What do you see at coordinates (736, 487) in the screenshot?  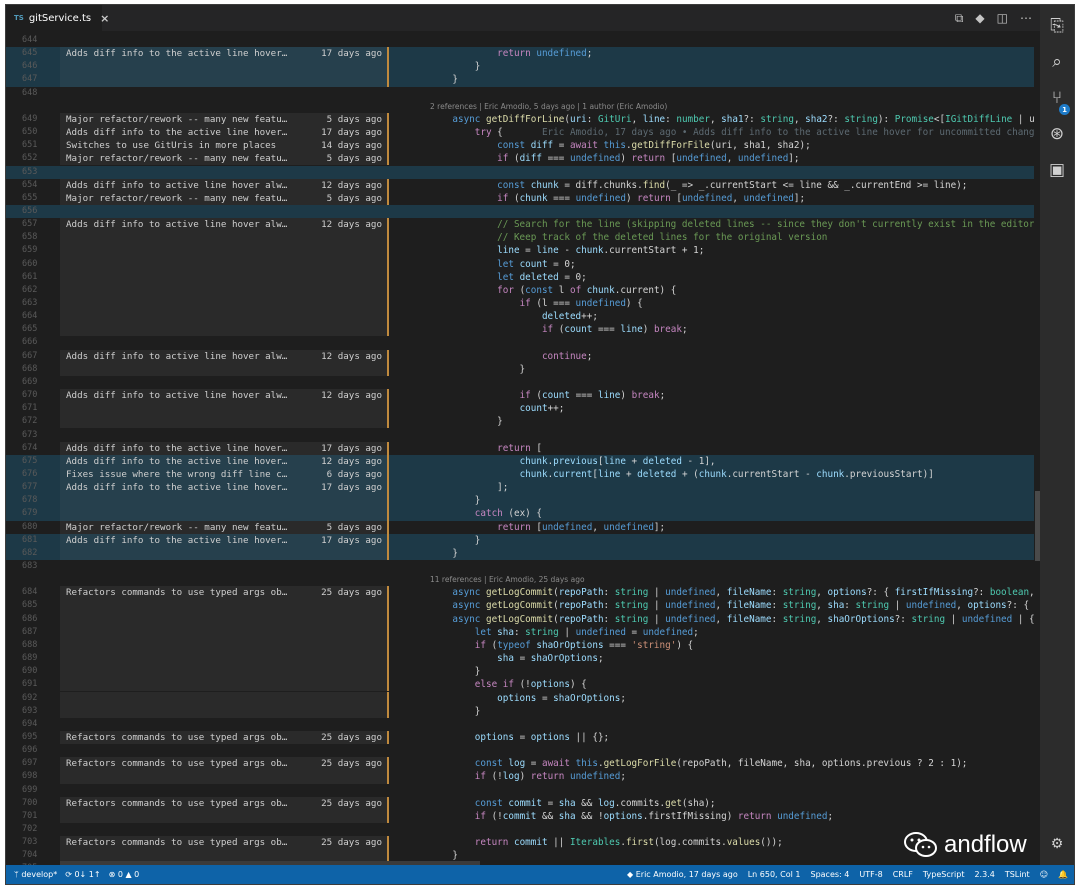 I see `code-text: ];` at bounding box center [736, 487].